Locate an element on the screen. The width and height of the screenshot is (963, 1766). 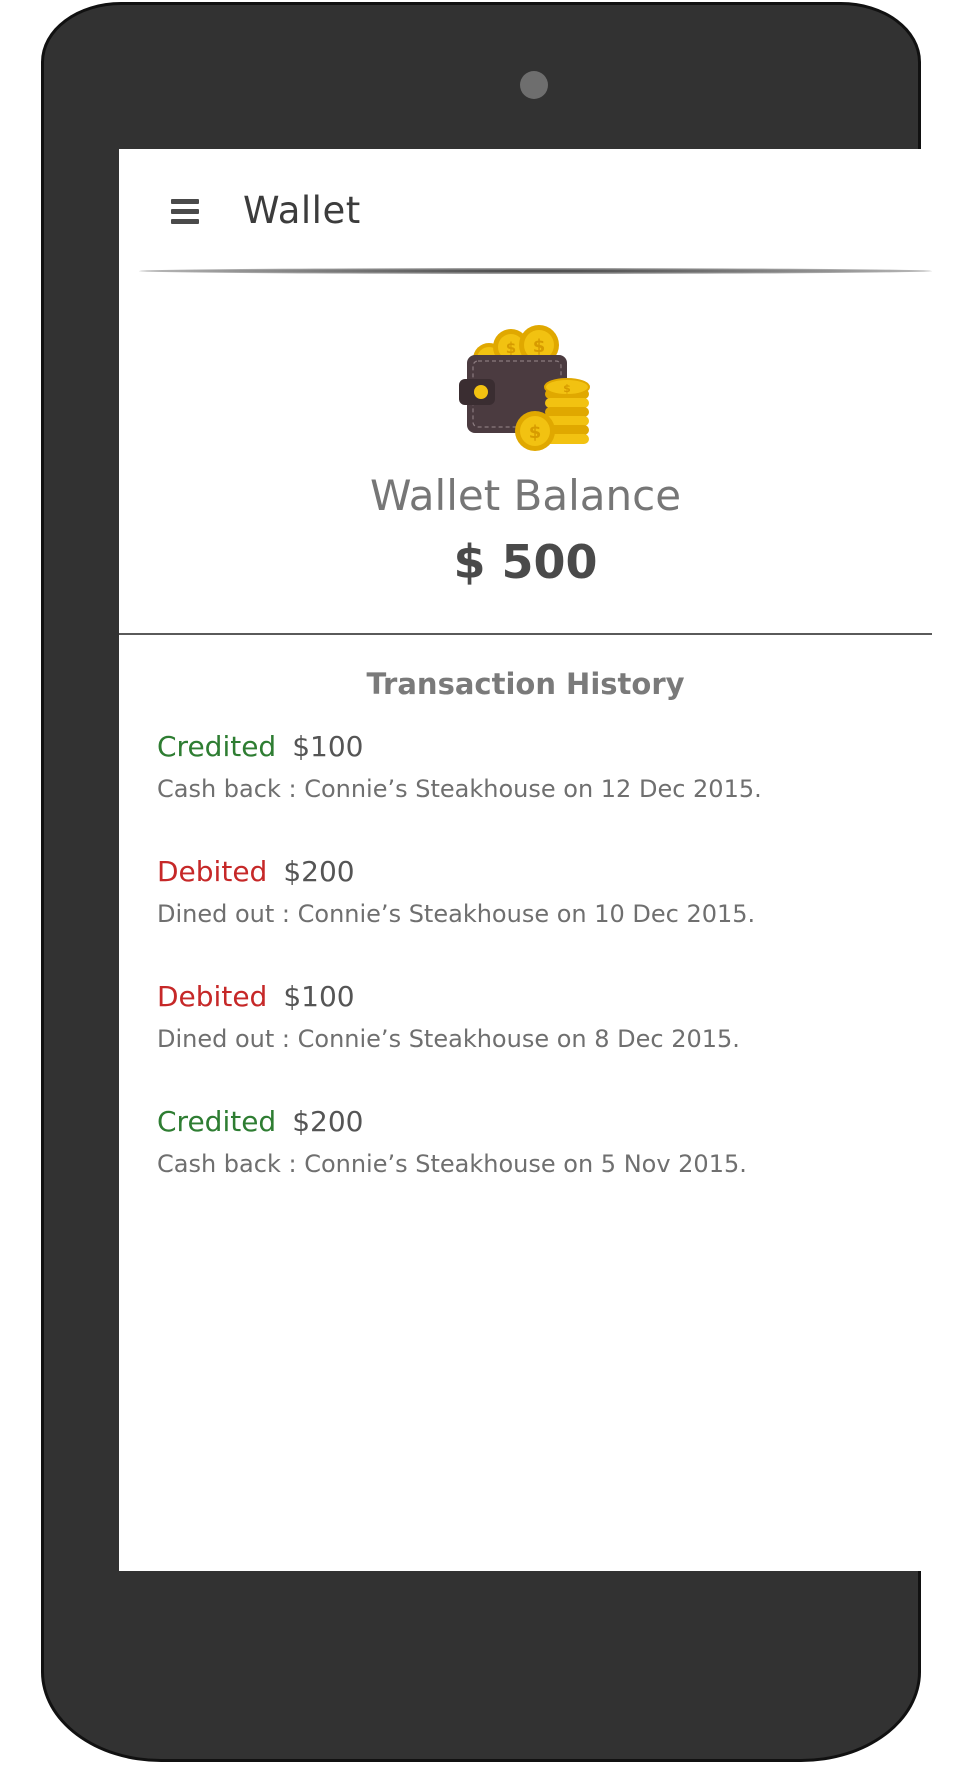
page-title: Wallet is located at coordinates (302, 210).